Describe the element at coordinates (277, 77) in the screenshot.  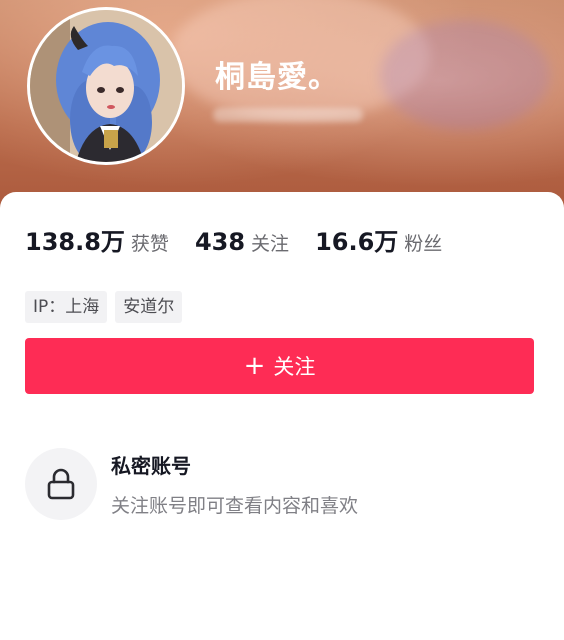
I see `profile-nickname: 桐島愛。` at that location.